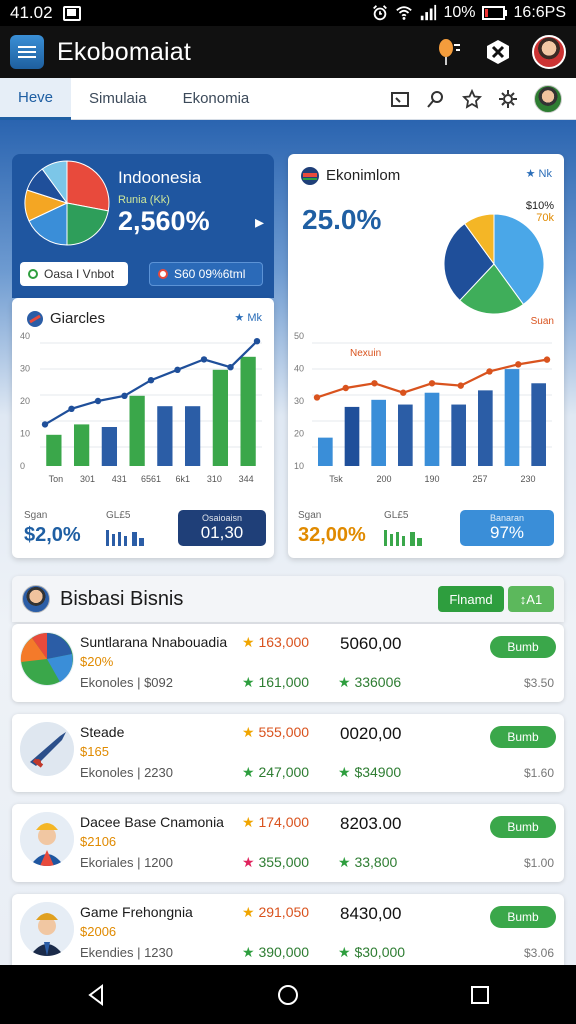  What do you see at coordinates (371, 952) in the screenshot?
I see `bisnis-item-stat-3: ★ $30,000` at bounding box center [371, 952].